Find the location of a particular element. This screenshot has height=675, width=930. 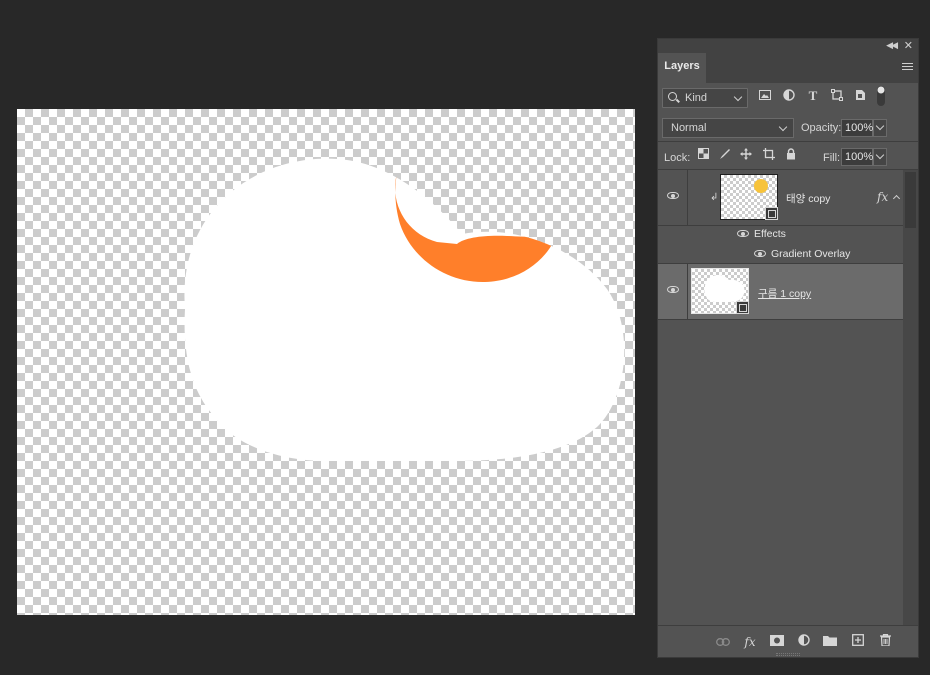

kind-filter-label: Kind is located at coordinates (696, 98).